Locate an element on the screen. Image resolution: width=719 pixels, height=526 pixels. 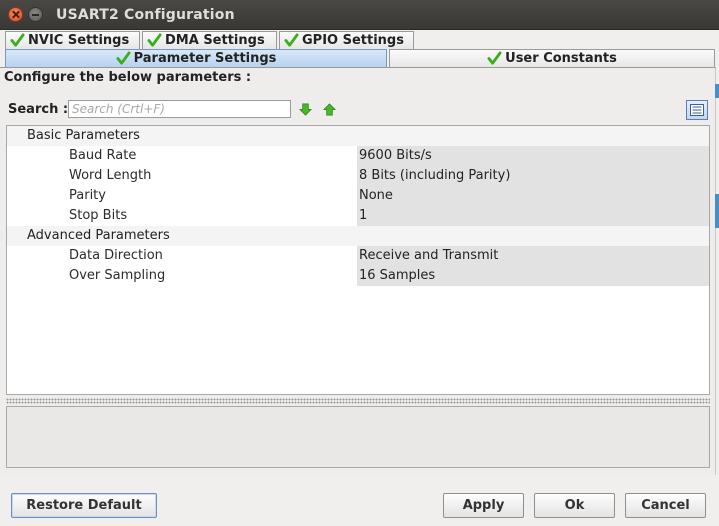
ok-button: Ok is located at coordinates (574, 505).